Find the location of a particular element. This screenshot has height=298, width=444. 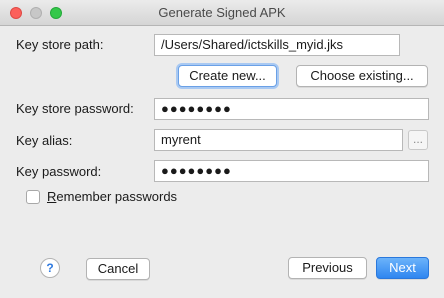

remember-passwords-checkbox is located at coordinates (33, 197).